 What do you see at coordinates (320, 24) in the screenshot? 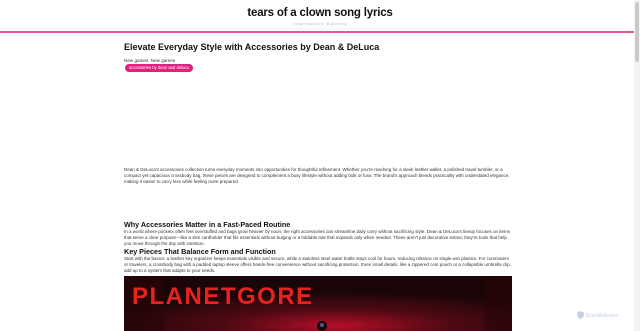
I see `site-tagline: Inspiration Gallery` at bounding box center [320, 24].